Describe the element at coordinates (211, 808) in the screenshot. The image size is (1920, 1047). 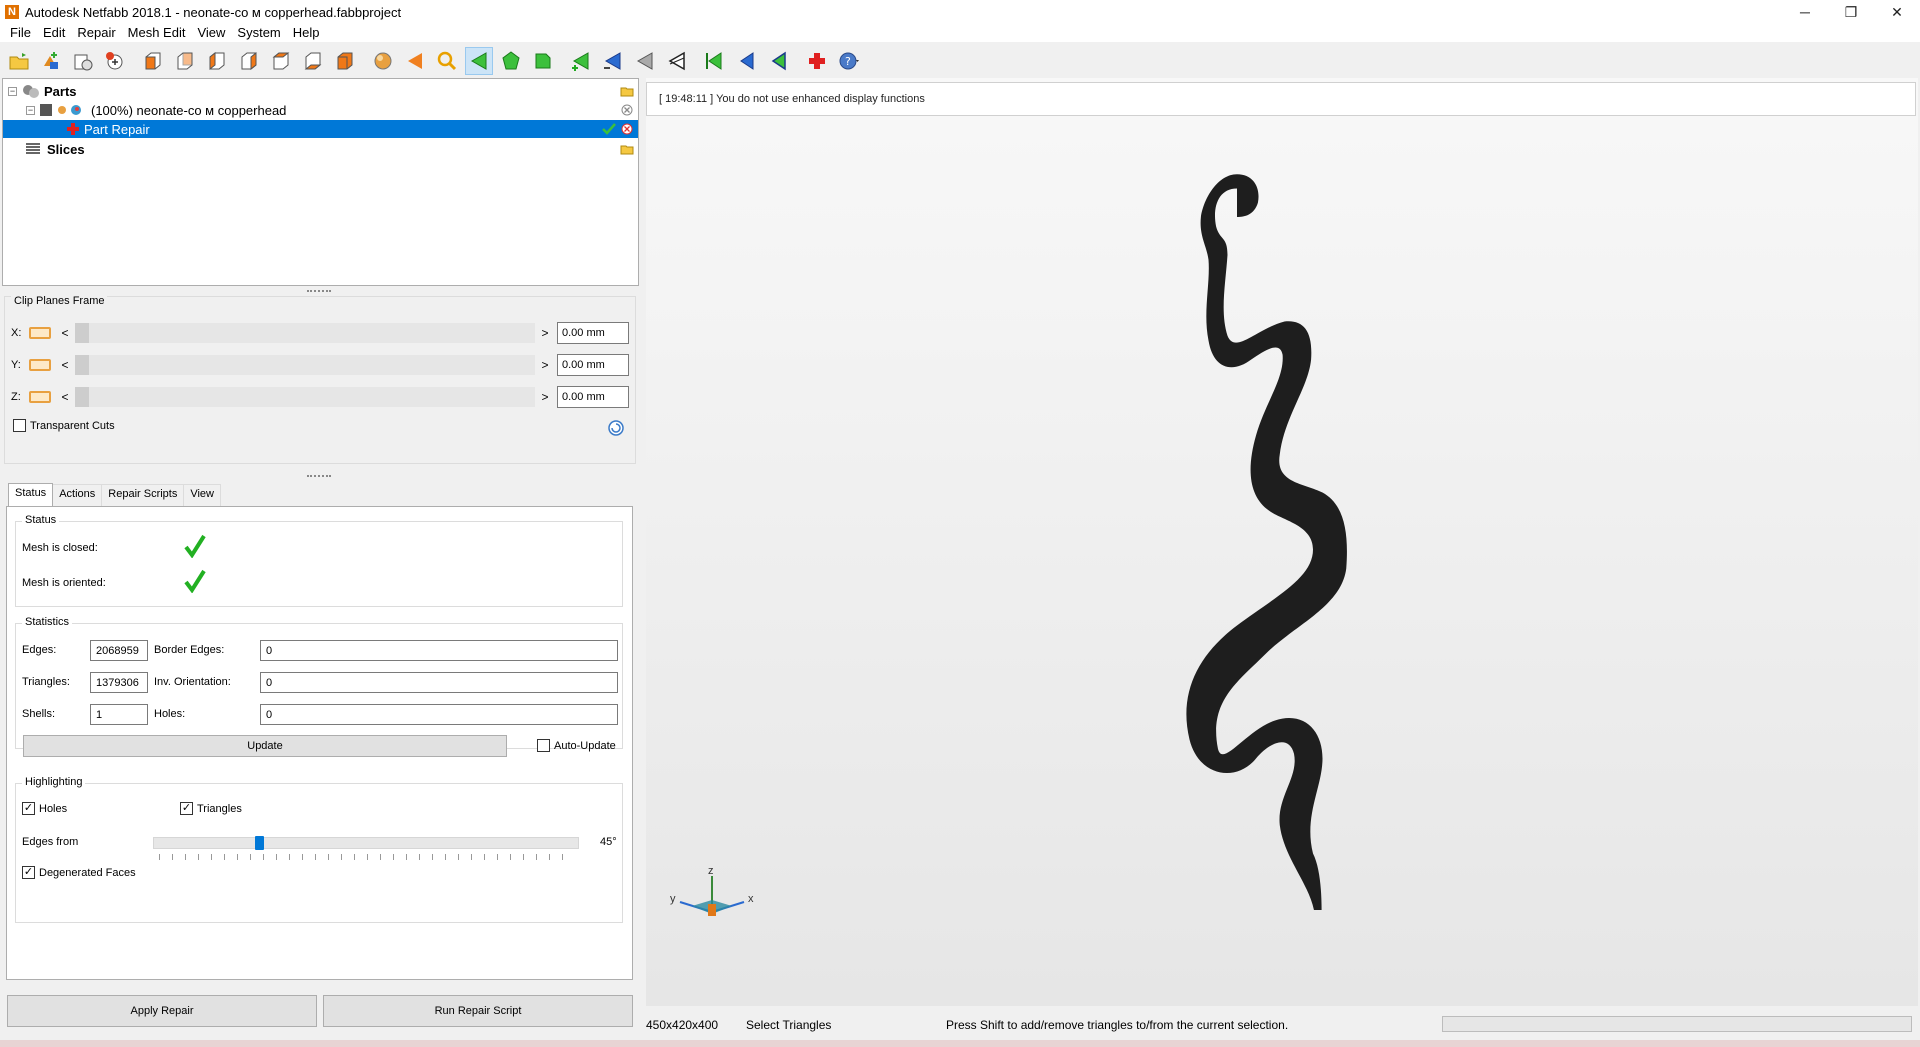
I see `triangles-highlight-option: ✓ Triangles` at that location.